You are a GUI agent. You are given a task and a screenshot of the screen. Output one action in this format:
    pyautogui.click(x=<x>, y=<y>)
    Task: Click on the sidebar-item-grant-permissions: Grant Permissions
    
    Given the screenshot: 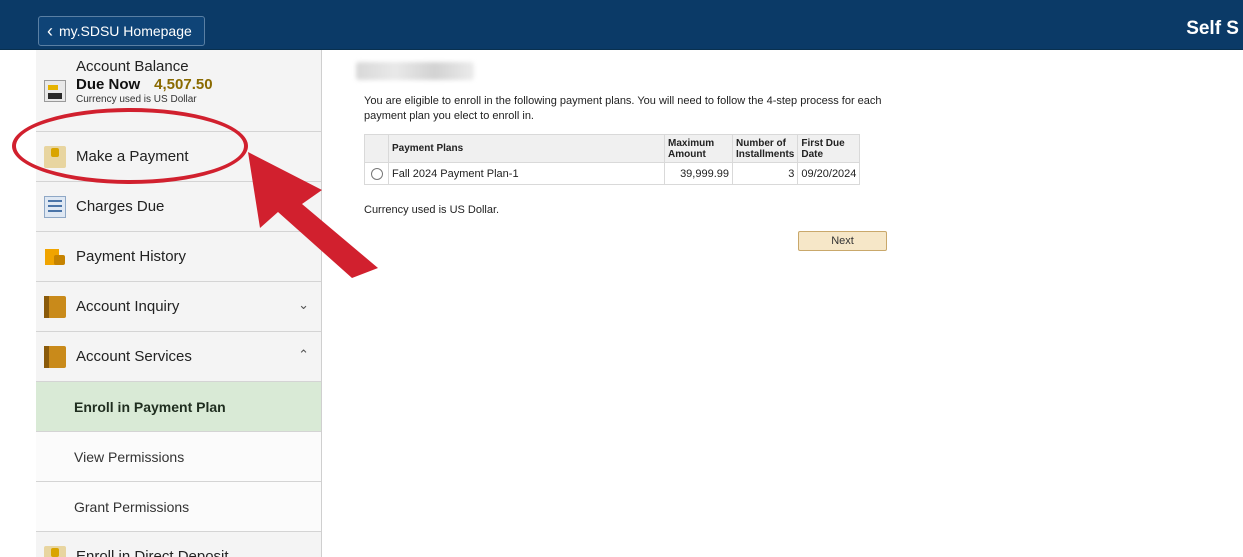 What is the action you would take?
    pyautogui.click(x=178, y=507)
    